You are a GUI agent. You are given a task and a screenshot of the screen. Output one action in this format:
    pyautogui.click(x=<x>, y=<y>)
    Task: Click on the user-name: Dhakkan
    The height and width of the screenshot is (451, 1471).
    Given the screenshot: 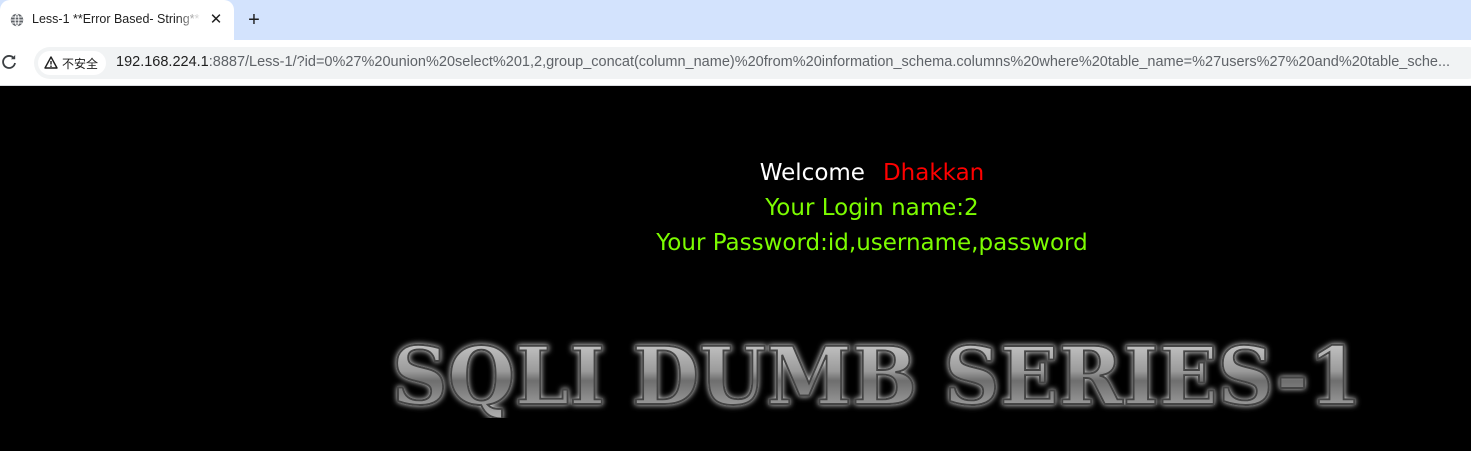 What is the action you would take?
    pyautogui.click(x=933, y=173)
    